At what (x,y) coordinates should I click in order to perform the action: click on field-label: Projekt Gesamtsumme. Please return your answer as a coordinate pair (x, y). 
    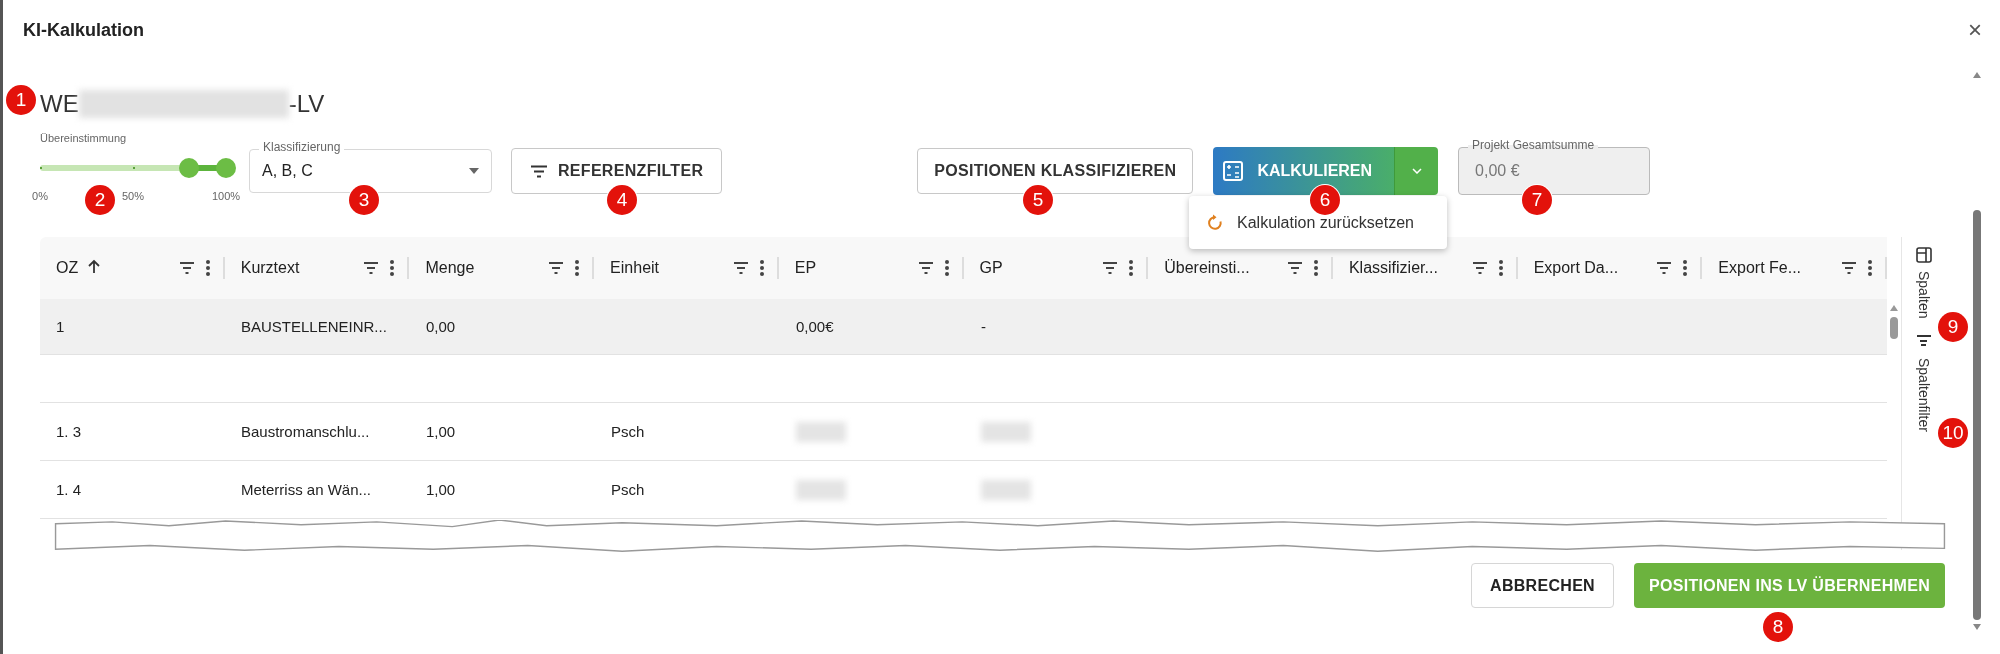
    Looking at the image, I should click on (1533, 145).